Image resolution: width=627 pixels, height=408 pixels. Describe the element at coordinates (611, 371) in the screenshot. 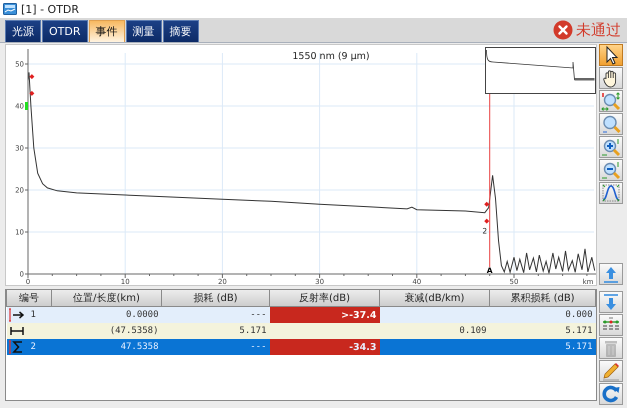

I see `pencil-icon` at that location.